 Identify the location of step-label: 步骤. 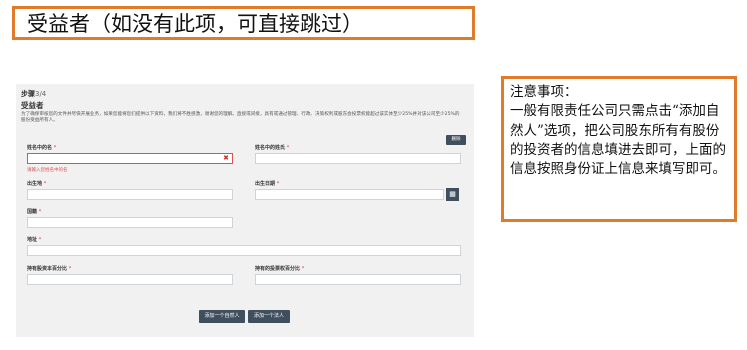
(28, 94).